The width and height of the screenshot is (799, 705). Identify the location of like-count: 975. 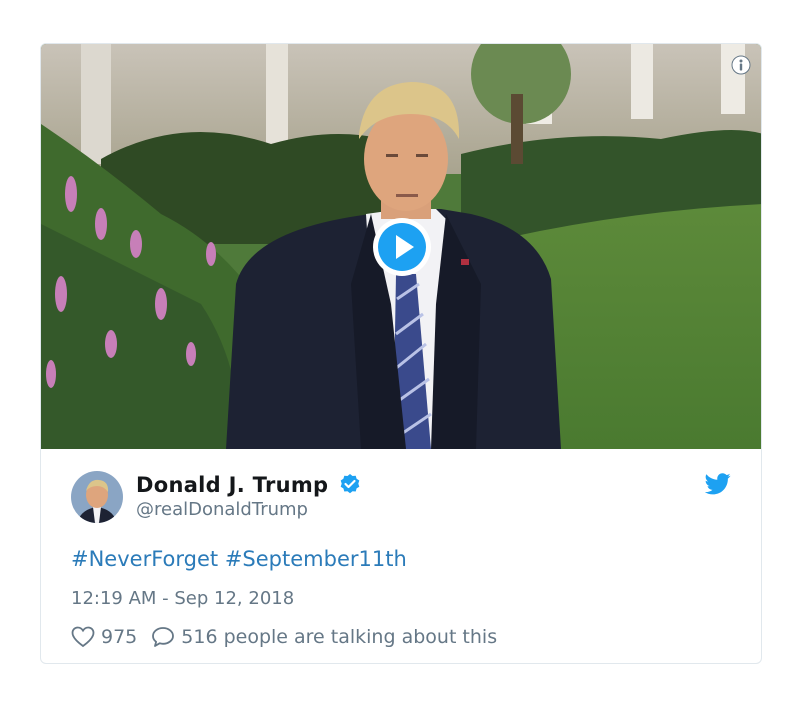
(119, 637).